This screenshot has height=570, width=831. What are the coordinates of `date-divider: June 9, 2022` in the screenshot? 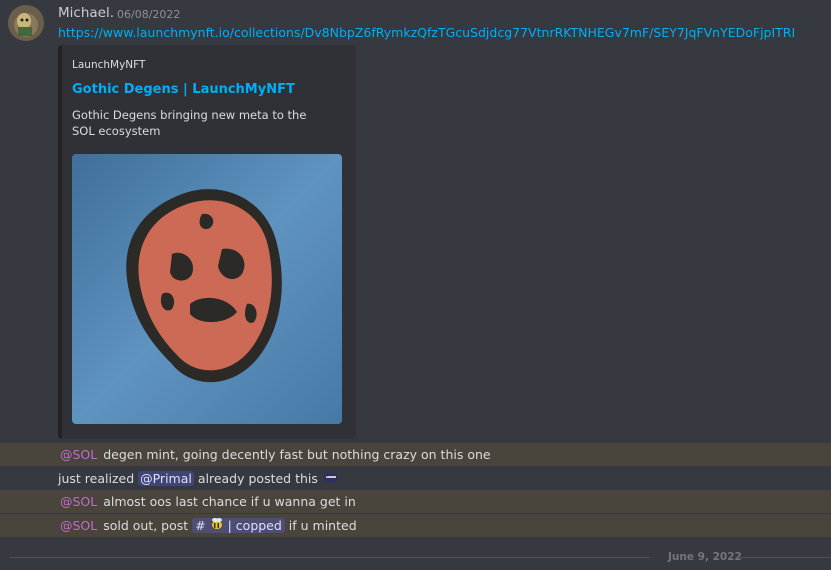 It's located at (705, 557).